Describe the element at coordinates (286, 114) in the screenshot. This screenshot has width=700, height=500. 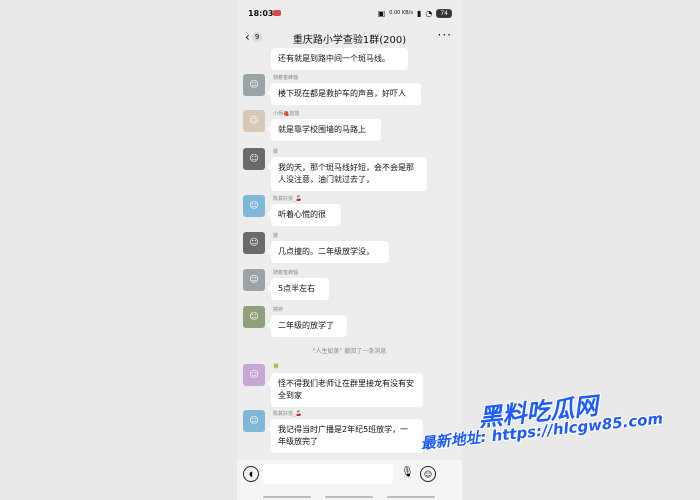
I see `sender-name: 小杨🍓悠悠` at that location.